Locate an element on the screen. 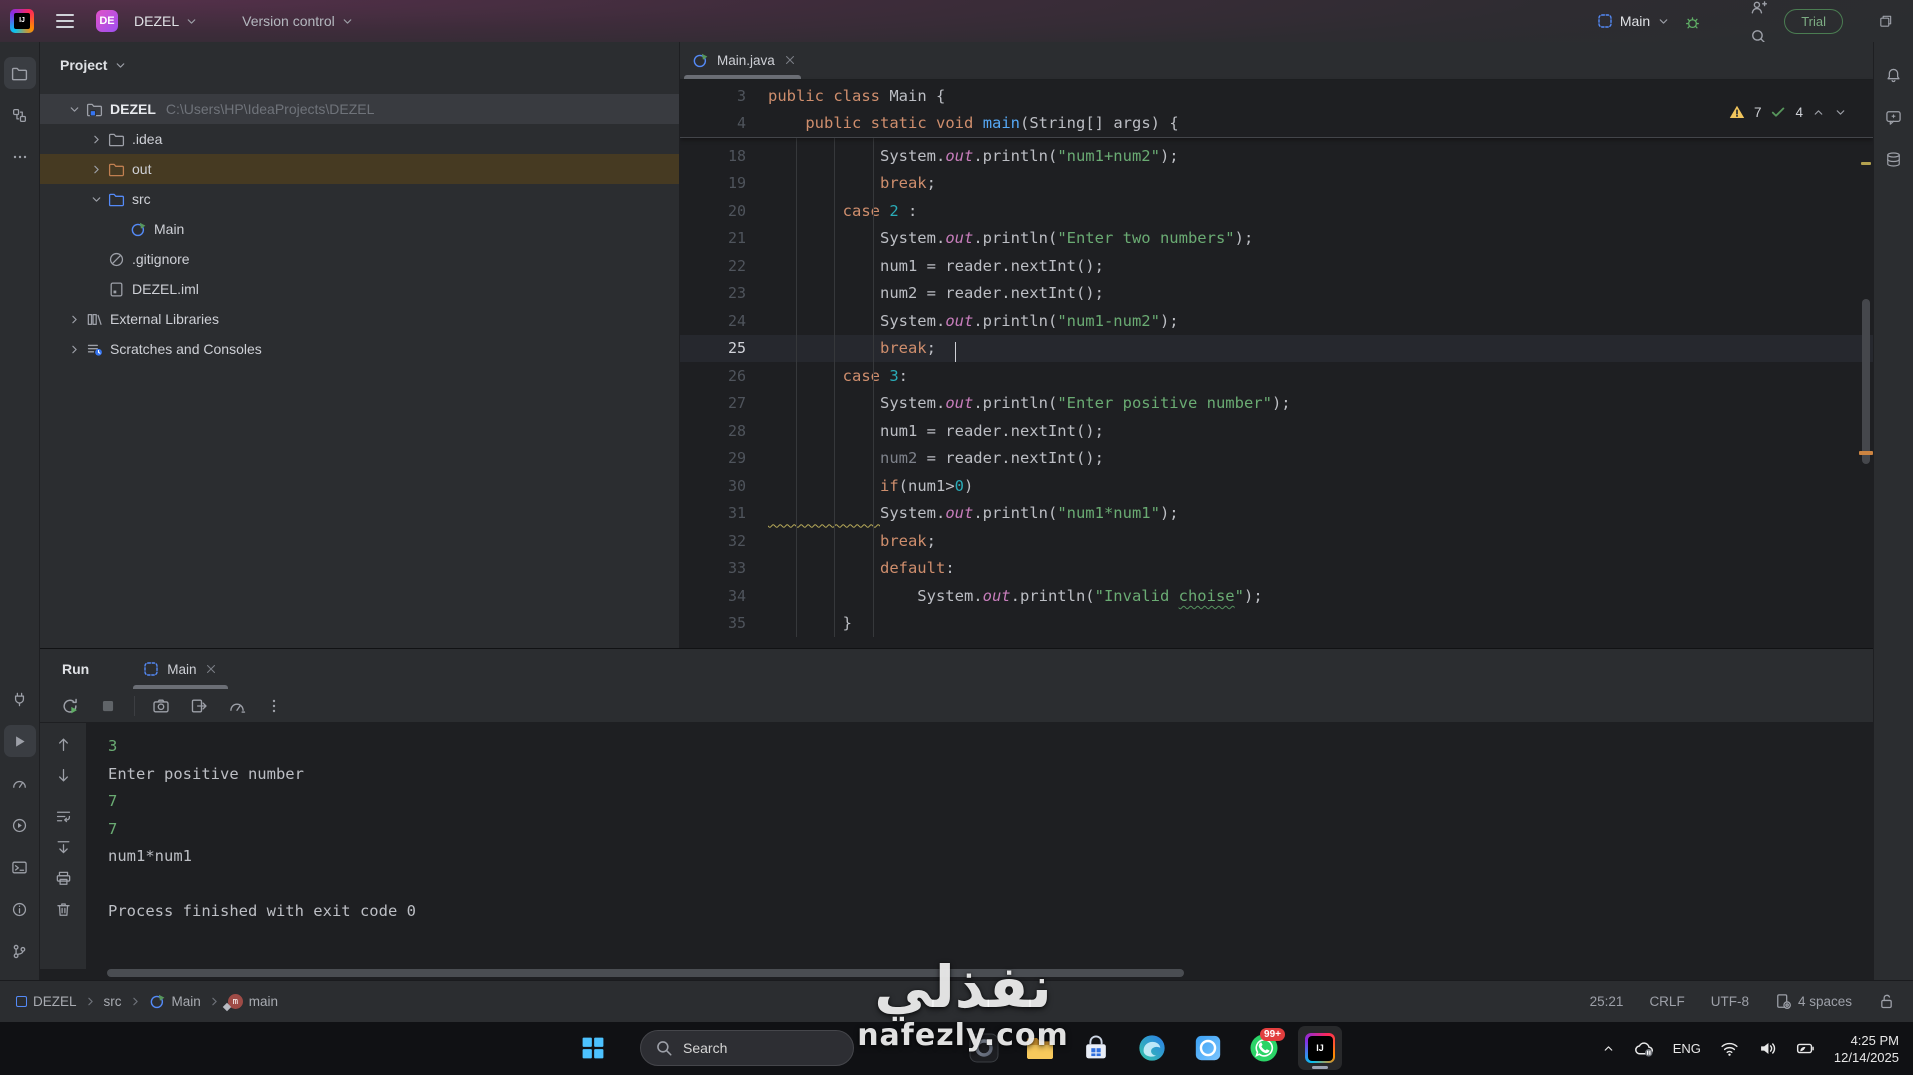 This screenshot has width=1913, height=1075. code-line: 24 System.out.println("num1-num2"); is located at coordinates (1276, 321).